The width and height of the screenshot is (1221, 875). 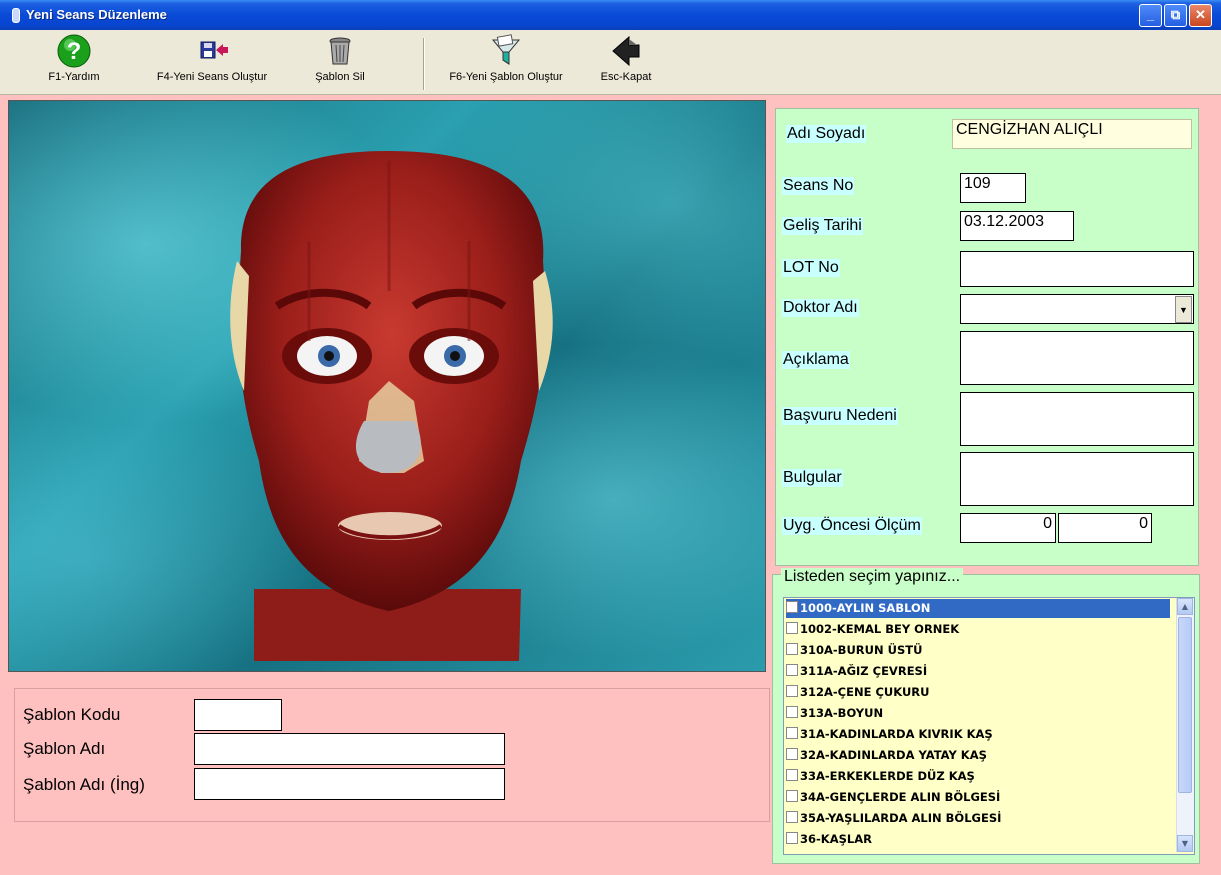 What do you see at coordinates (864, 671) in the screenshot?
I see `list-item-label: 311A-AĞIZ ÇEVRESİ` at bounding box center [864, 671].